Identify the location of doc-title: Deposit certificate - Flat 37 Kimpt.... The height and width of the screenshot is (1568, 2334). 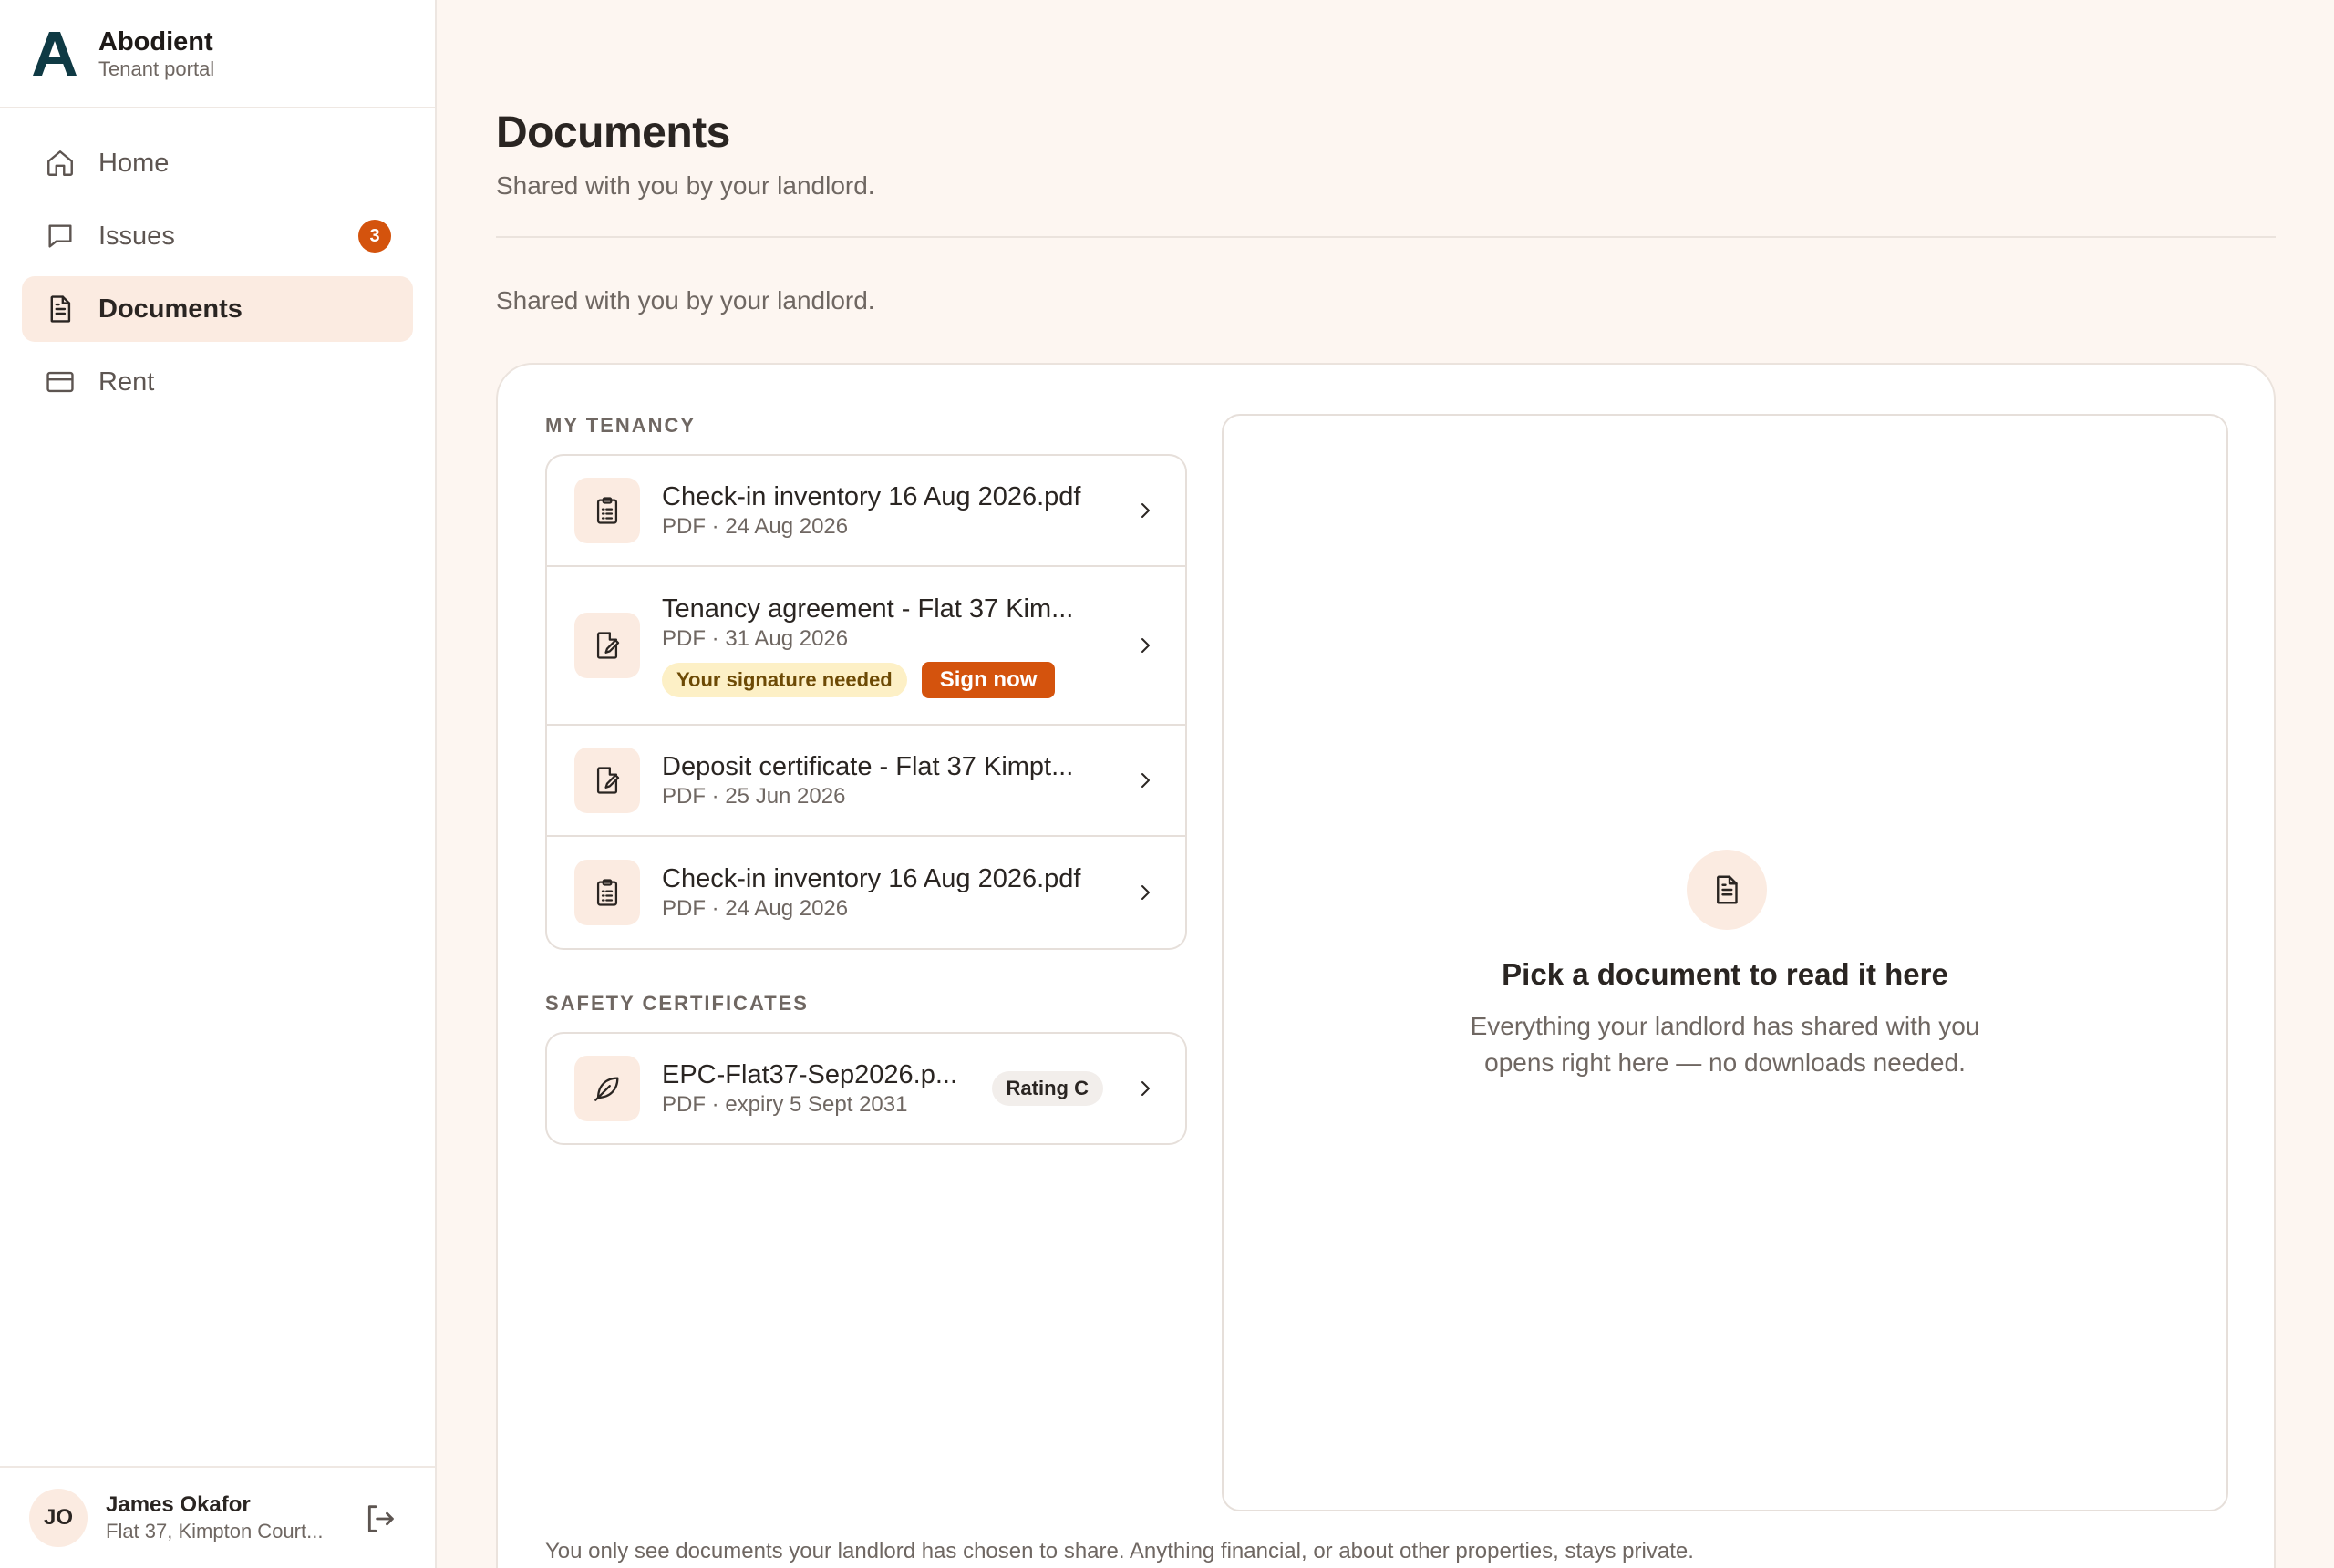
(868, 766).